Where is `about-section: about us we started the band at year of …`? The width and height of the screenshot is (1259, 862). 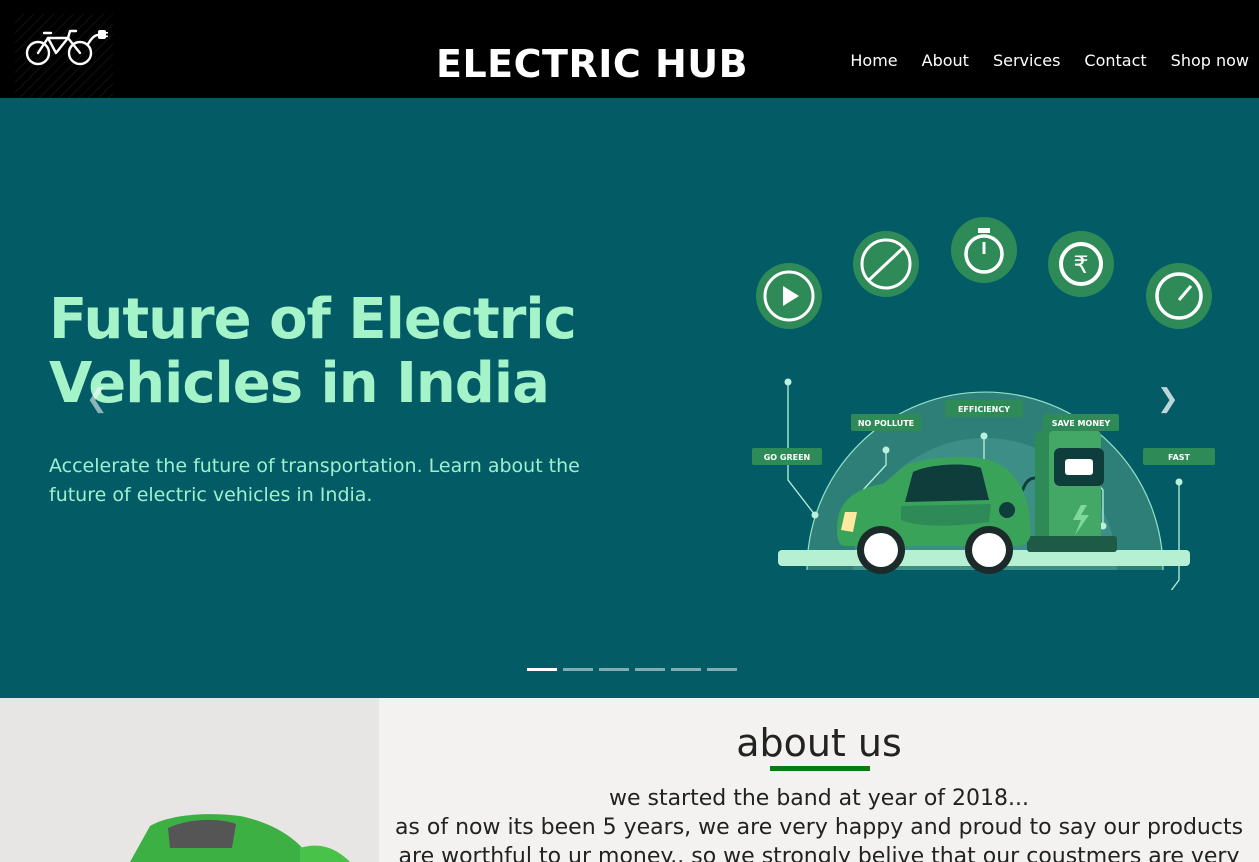 about-section: about us we started the band at year of … is located at coordinates (819, 780).